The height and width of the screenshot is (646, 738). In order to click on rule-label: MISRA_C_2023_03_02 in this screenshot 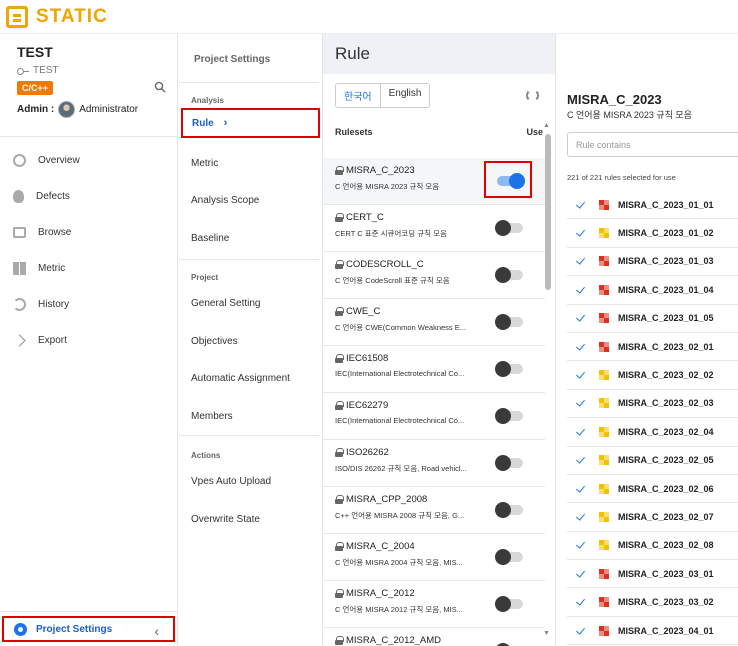, I will do `click(666, 602)`.